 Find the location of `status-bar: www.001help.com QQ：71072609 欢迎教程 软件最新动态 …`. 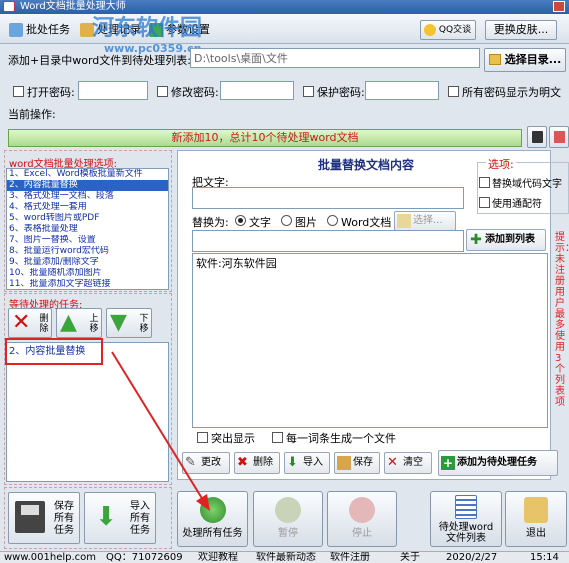

status-bar: www.001help.com QQ：71072609 欢迎教程 软件最新动态 … is located at coordinates (284, 557).